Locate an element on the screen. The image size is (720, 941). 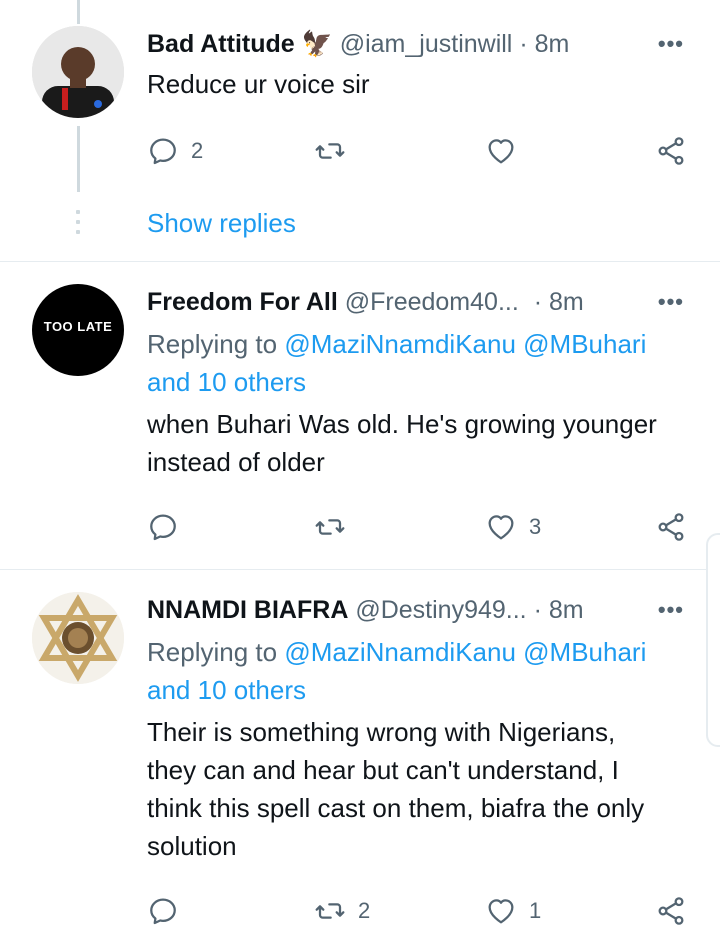
scroll-handle is located at coordinates (713, 640).